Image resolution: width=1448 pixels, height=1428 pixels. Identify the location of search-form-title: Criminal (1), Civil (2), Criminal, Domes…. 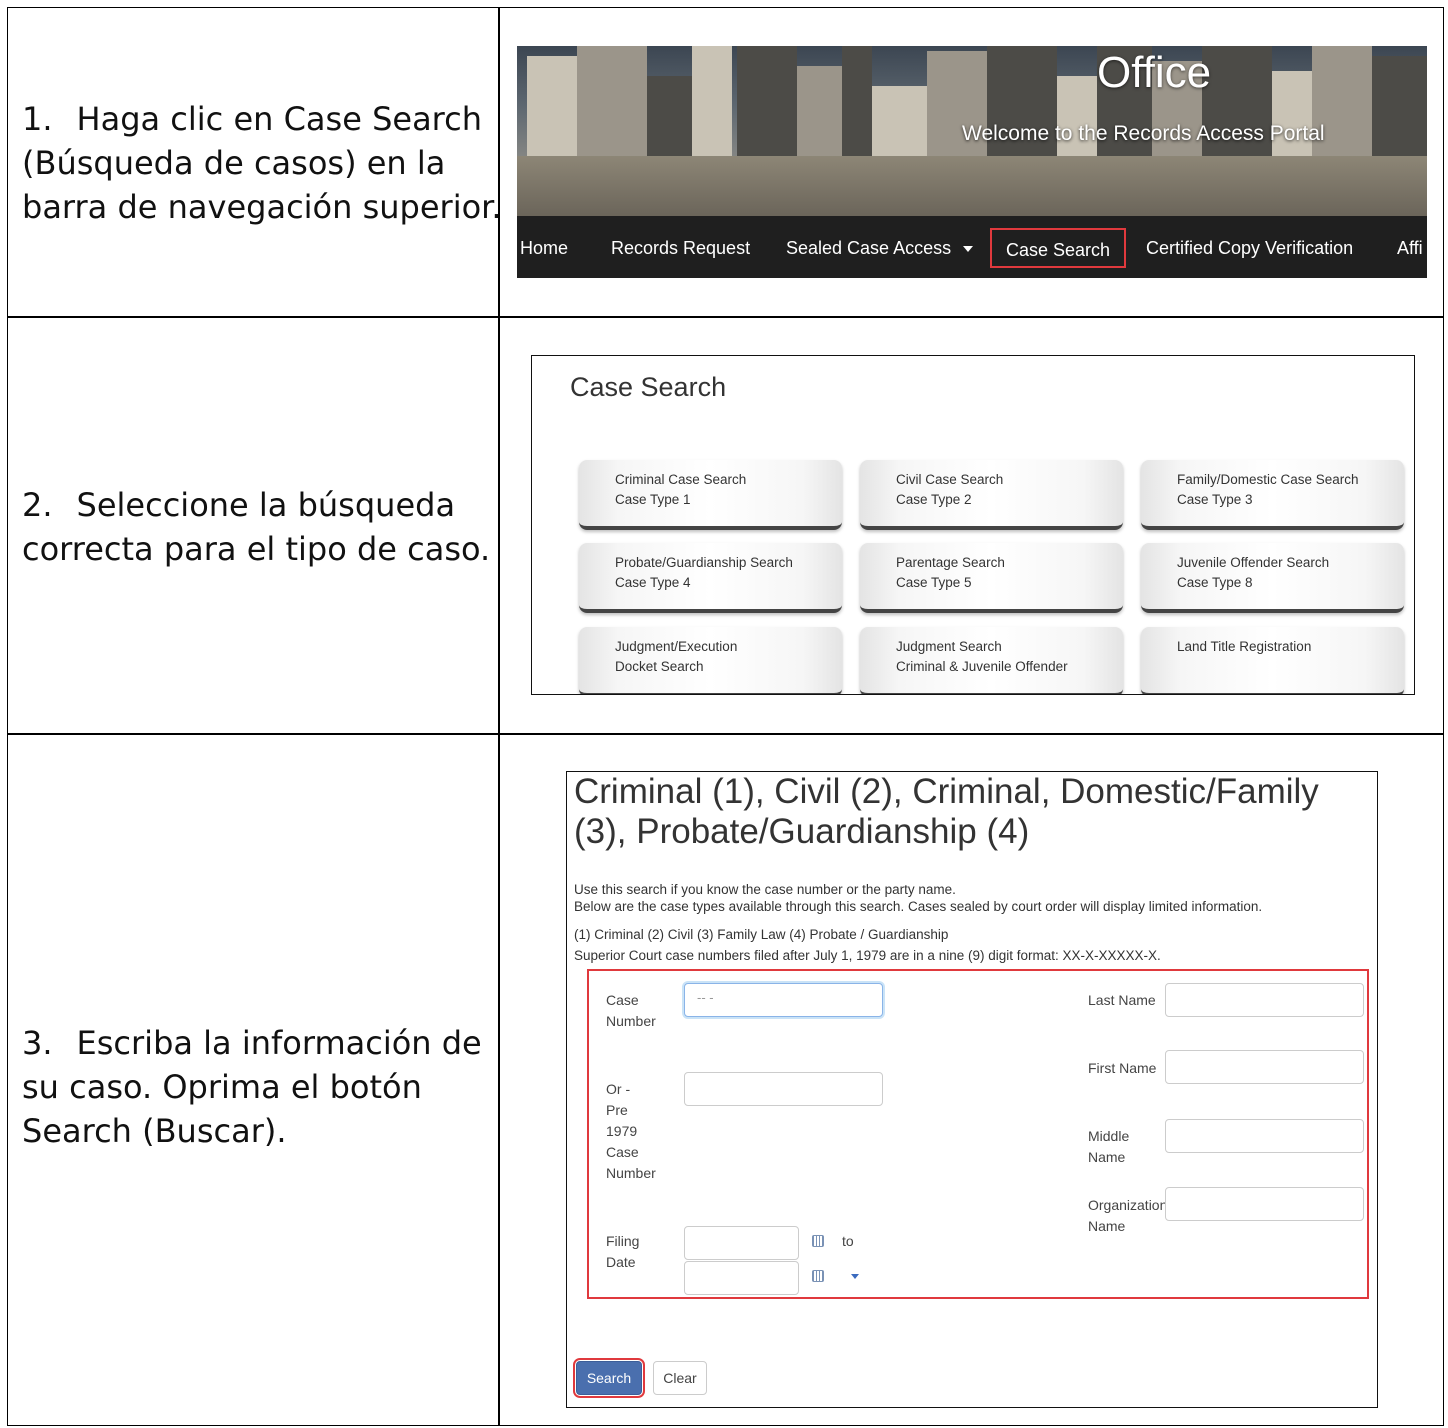
(946, 811).